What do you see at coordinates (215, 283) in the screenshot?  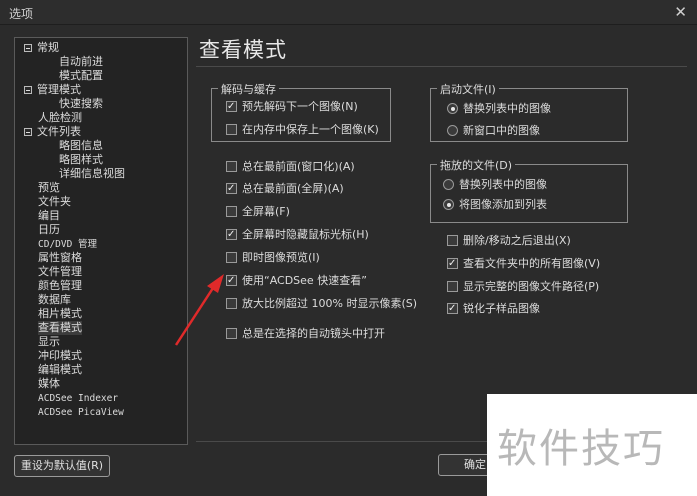 I see `arrow-head` at bounding box center [215, 283].